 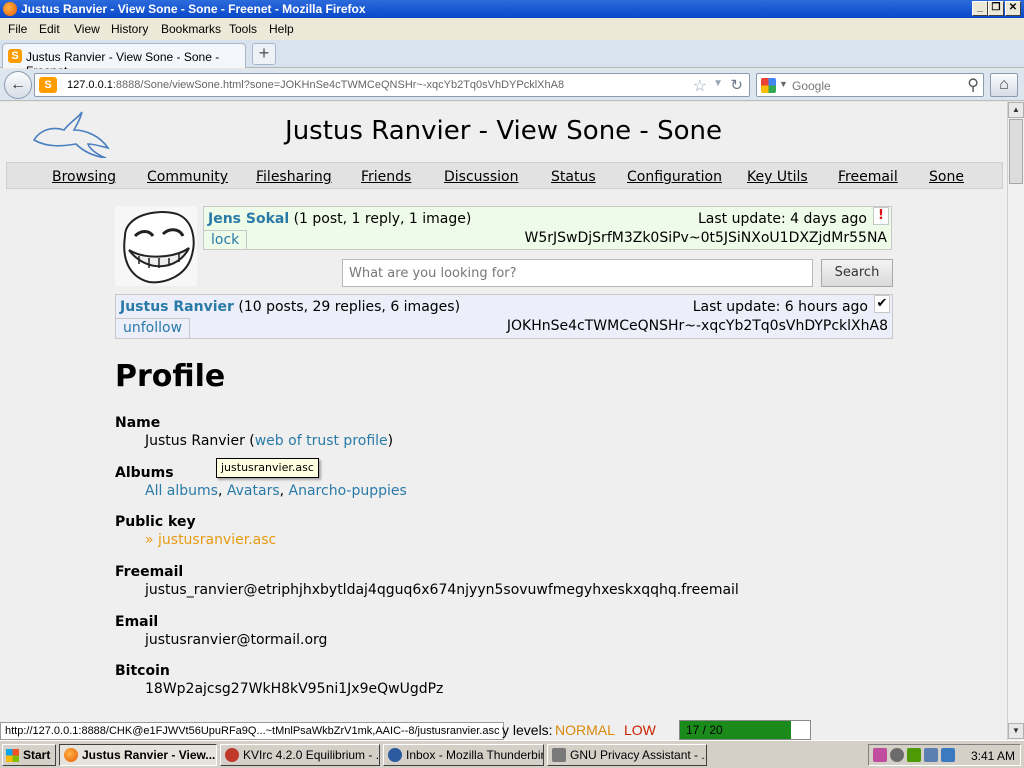 What do you see at coordinates (577, 273) in the screenshot?
I see `sone-search-input: What are you looking for?` at bounding box center [577, 273].